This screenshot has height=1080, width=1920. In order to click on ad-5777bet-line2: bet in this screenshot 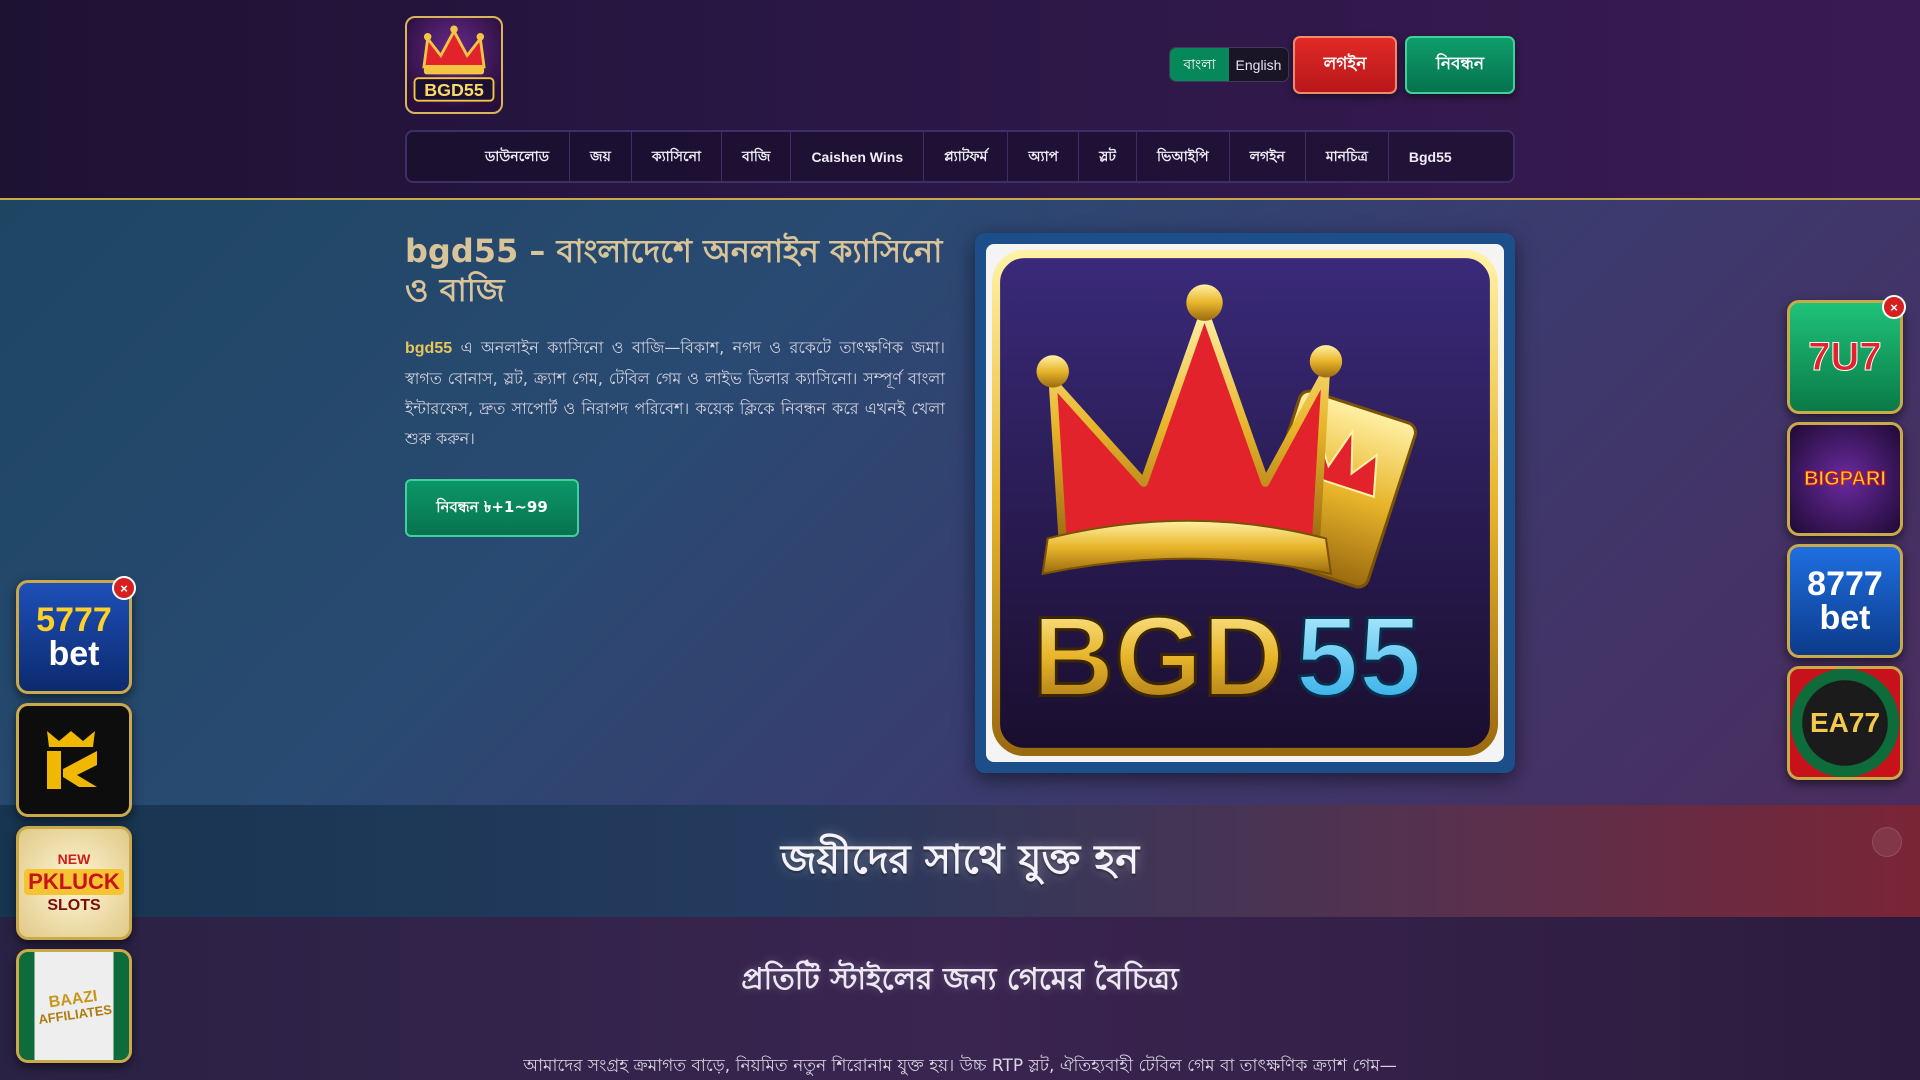, I will do `click(74, 654)`.